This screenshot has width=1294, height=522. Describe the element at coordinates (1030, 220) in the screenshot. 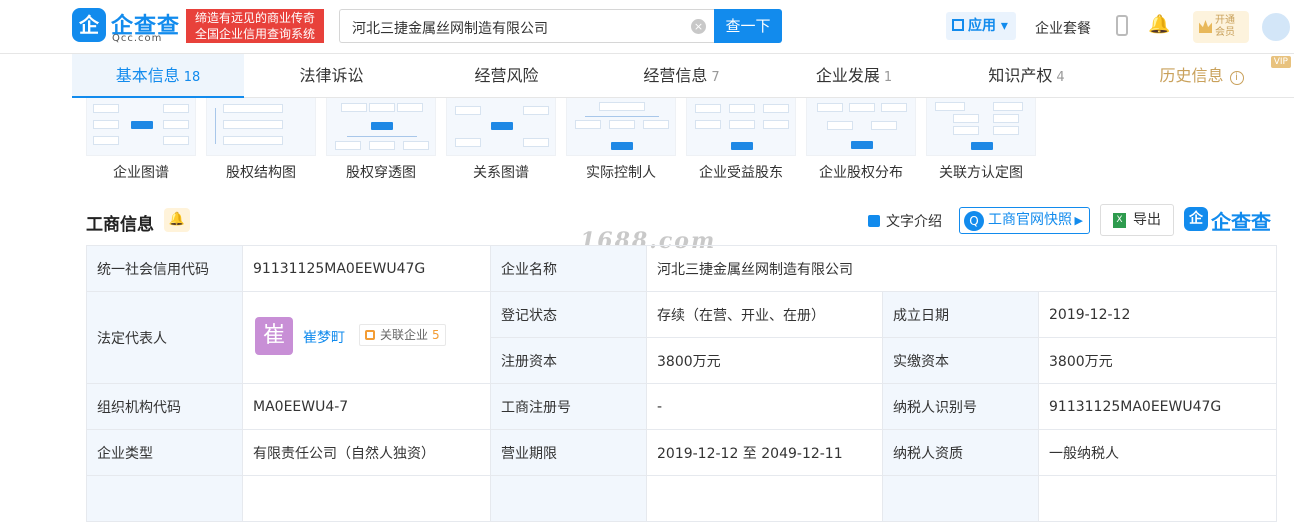

I see `snapshot-label: 工商官网快照` at that location.